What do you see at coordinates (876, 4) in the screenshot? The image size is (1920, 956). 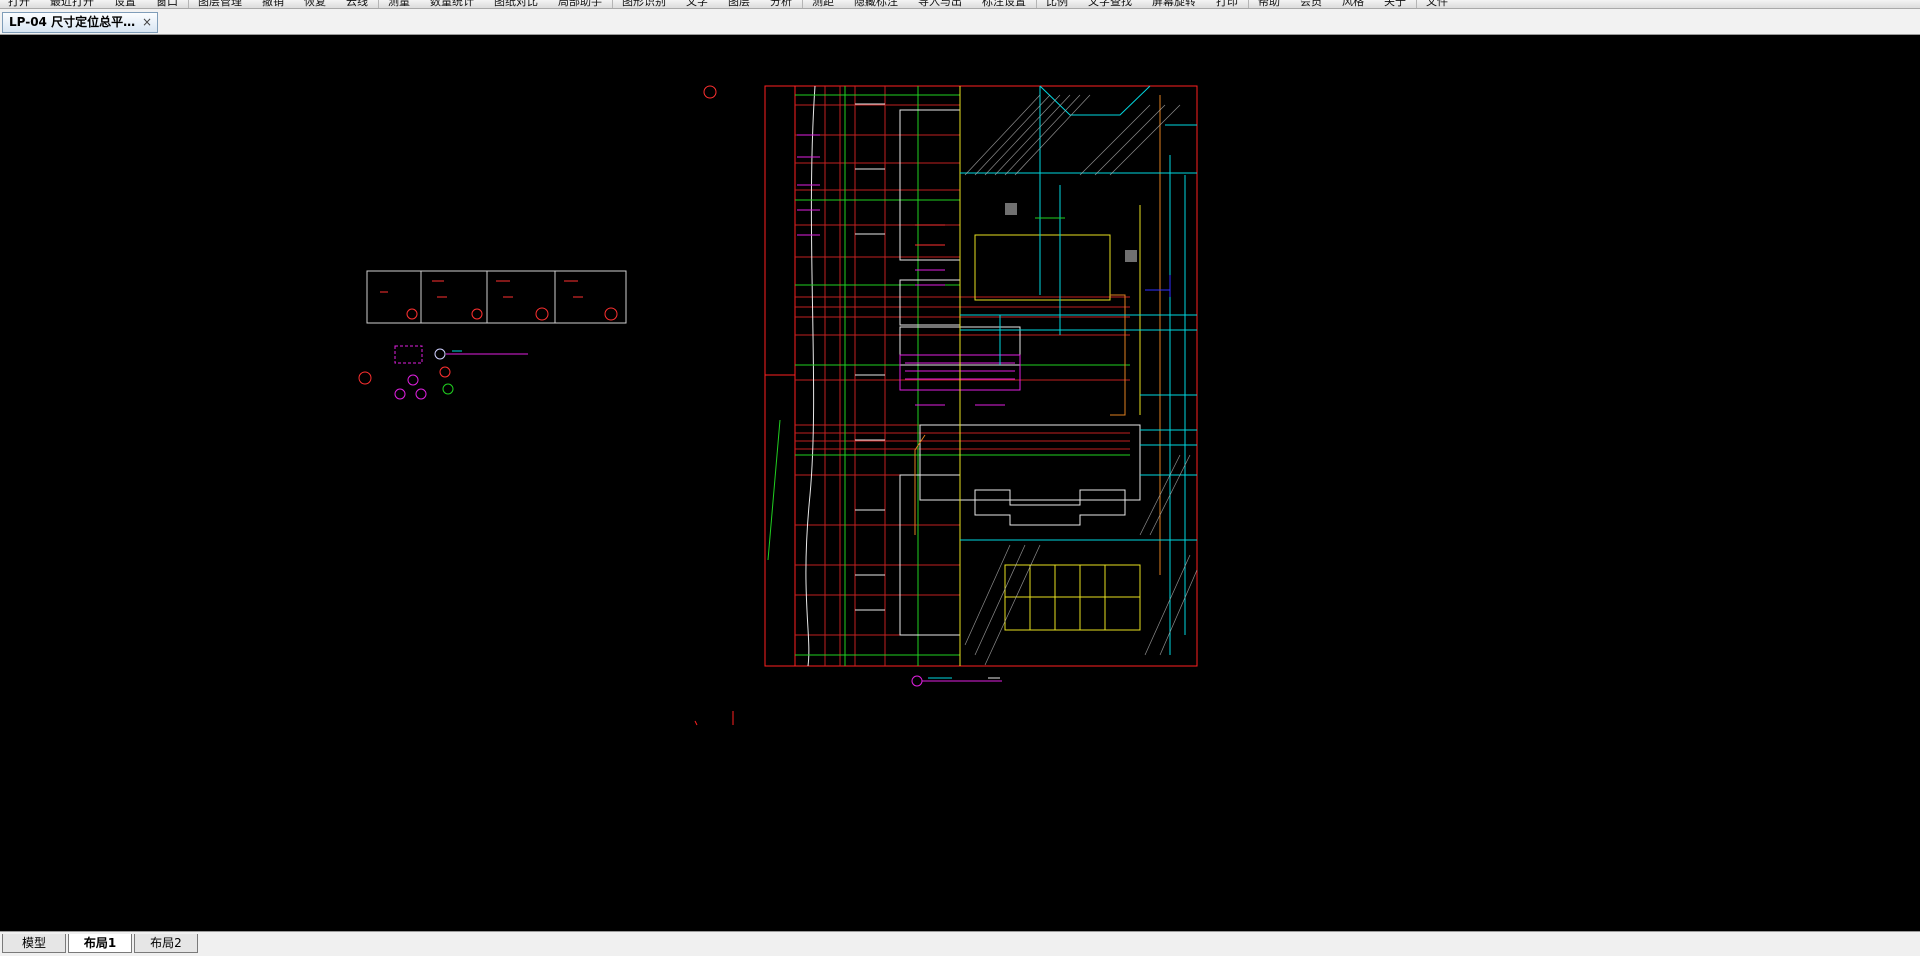 I see `menu-item: 隐藏标注` at bounding box center [876, 4].